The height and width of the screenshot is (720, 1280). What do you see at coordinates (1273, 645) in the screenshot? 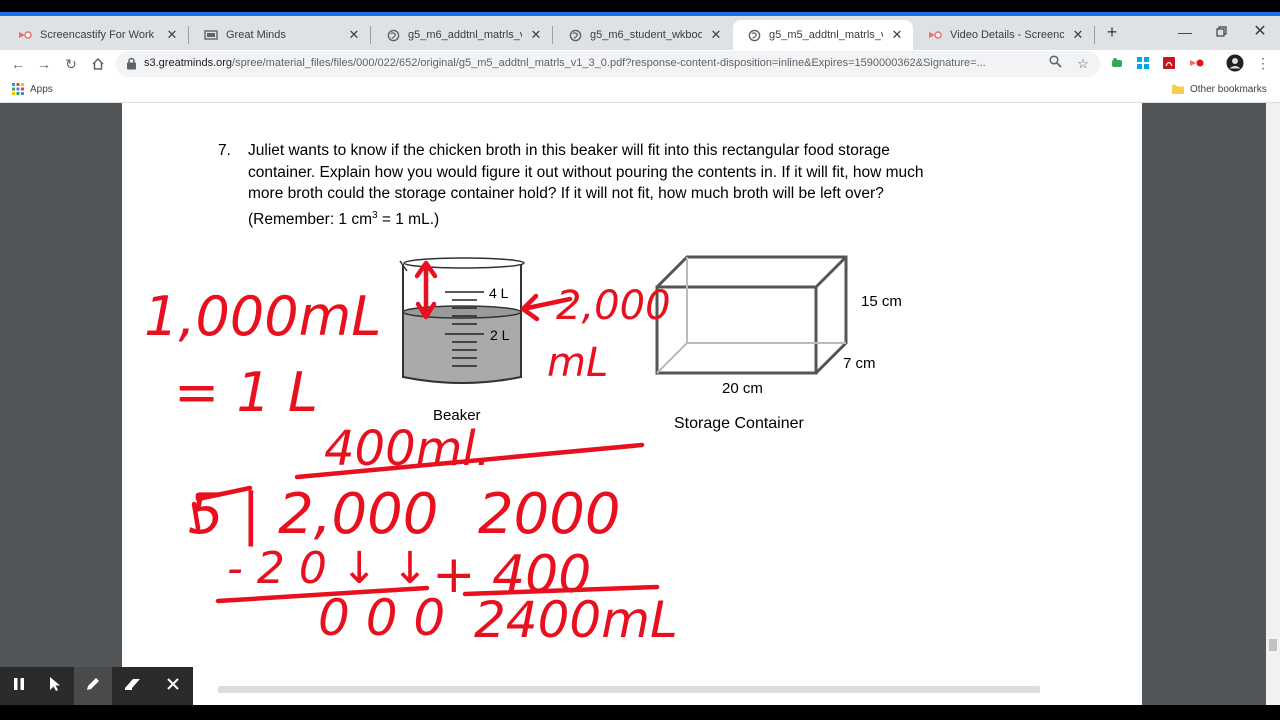
I see `scrollbar-thumb` at bounding box center [1273, 645].